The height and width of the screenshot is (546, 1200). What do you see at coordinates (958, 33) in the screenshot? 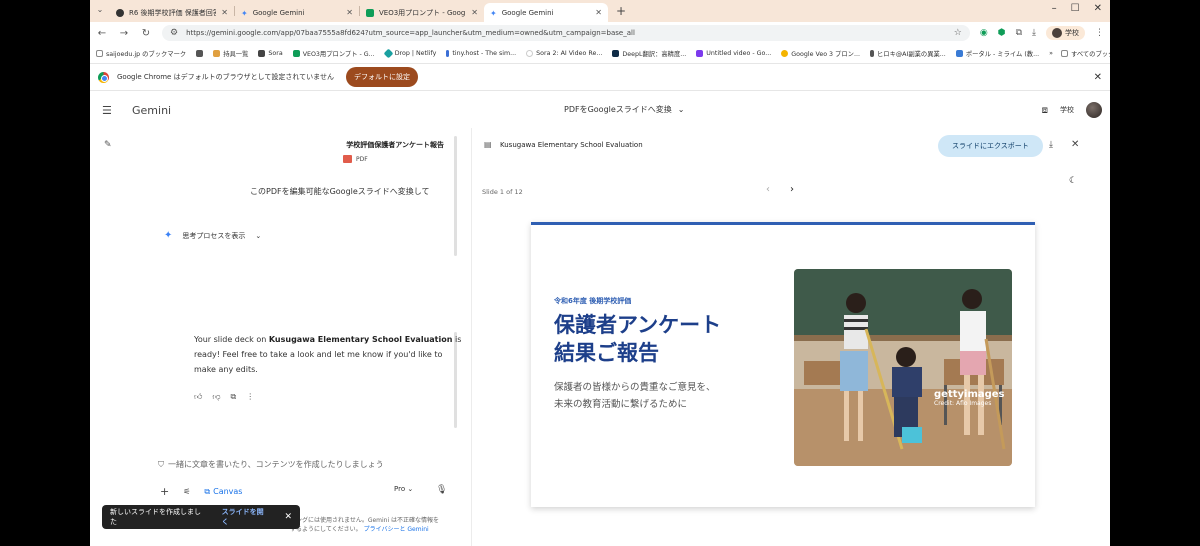
I see `bookmark-star-icon: ☆` at bounding box center [958, 33].